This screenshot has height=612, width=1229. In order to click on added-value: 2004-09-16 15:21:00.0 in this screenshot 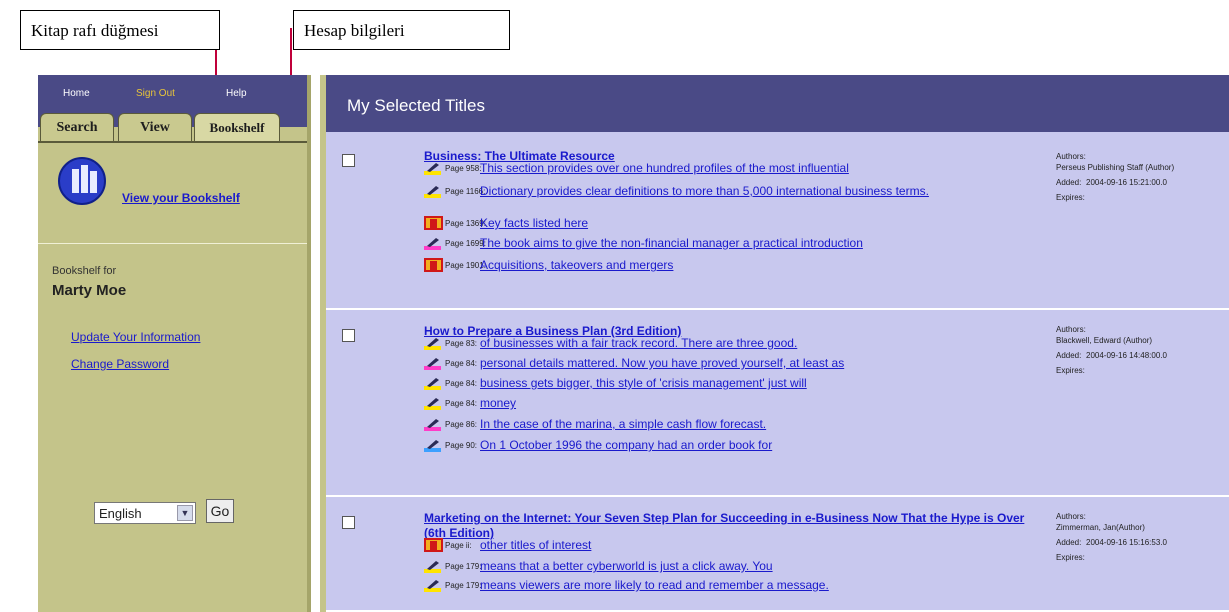, I will do `click(1126, 182)`.